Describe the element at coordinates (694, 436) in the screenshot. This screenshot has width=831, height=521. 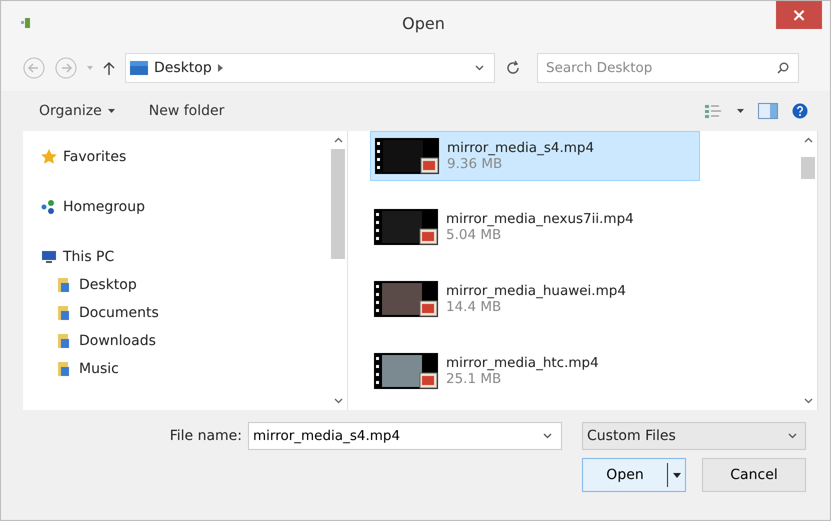
I see `file-type-dropdown: Custom Files` at that location.